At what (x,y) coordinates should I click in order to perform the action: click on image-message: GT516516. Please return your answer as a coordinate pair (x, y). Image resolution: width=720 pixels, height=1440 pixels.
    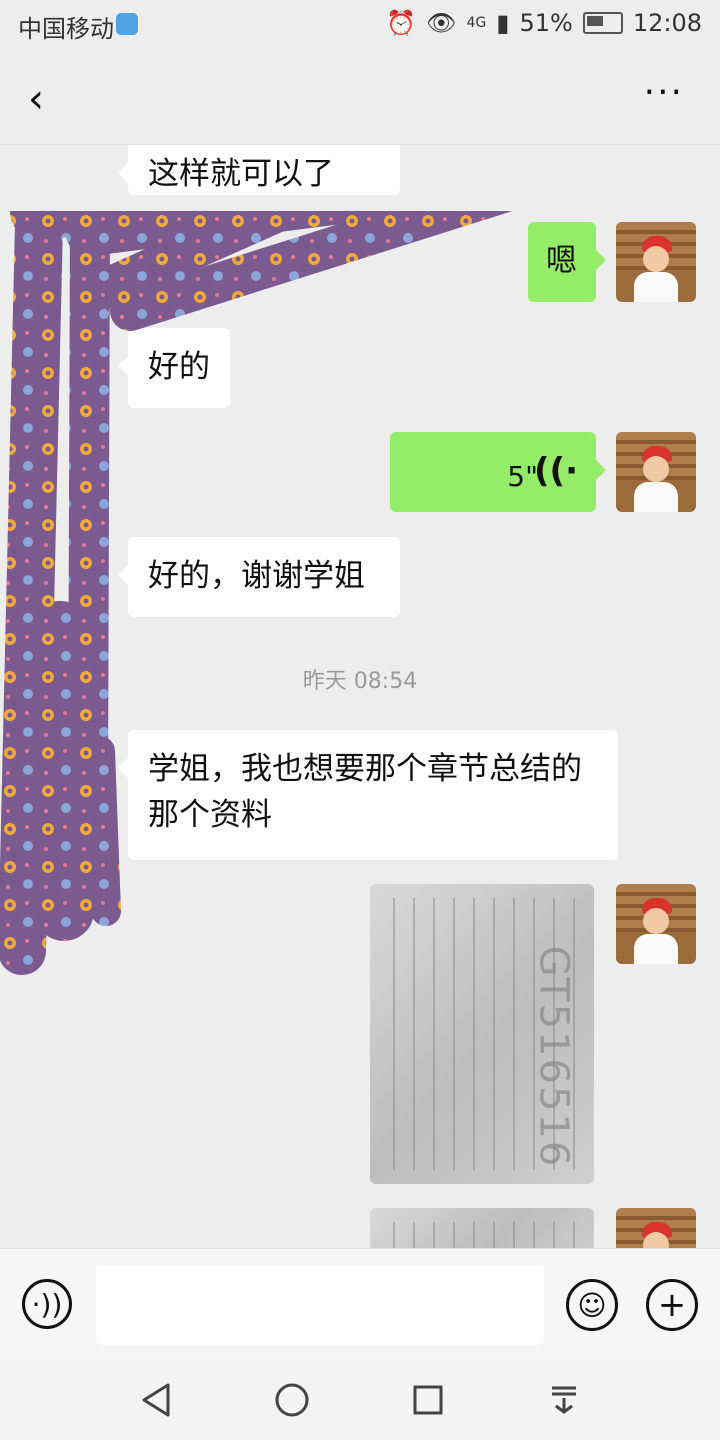
    Looking at the image, I should click on (482, 1034).